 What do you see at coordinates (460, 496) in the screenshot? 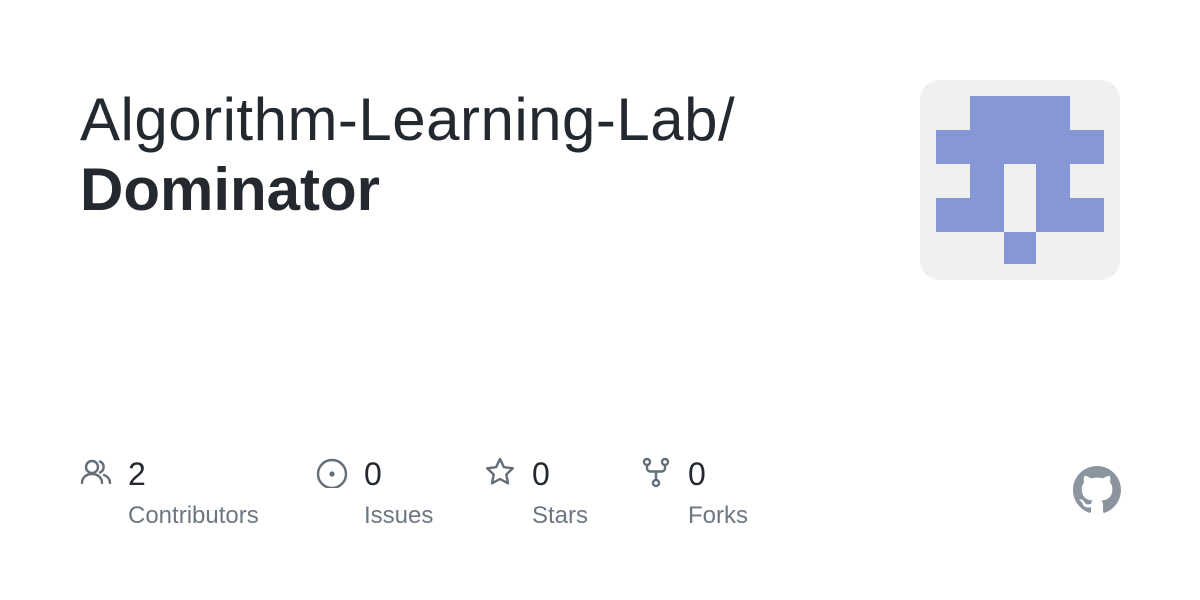
I see `repo-stats: 2 Contributors 0 Issues 0 Stars 0 Forks` at bounding box center [460, 496].